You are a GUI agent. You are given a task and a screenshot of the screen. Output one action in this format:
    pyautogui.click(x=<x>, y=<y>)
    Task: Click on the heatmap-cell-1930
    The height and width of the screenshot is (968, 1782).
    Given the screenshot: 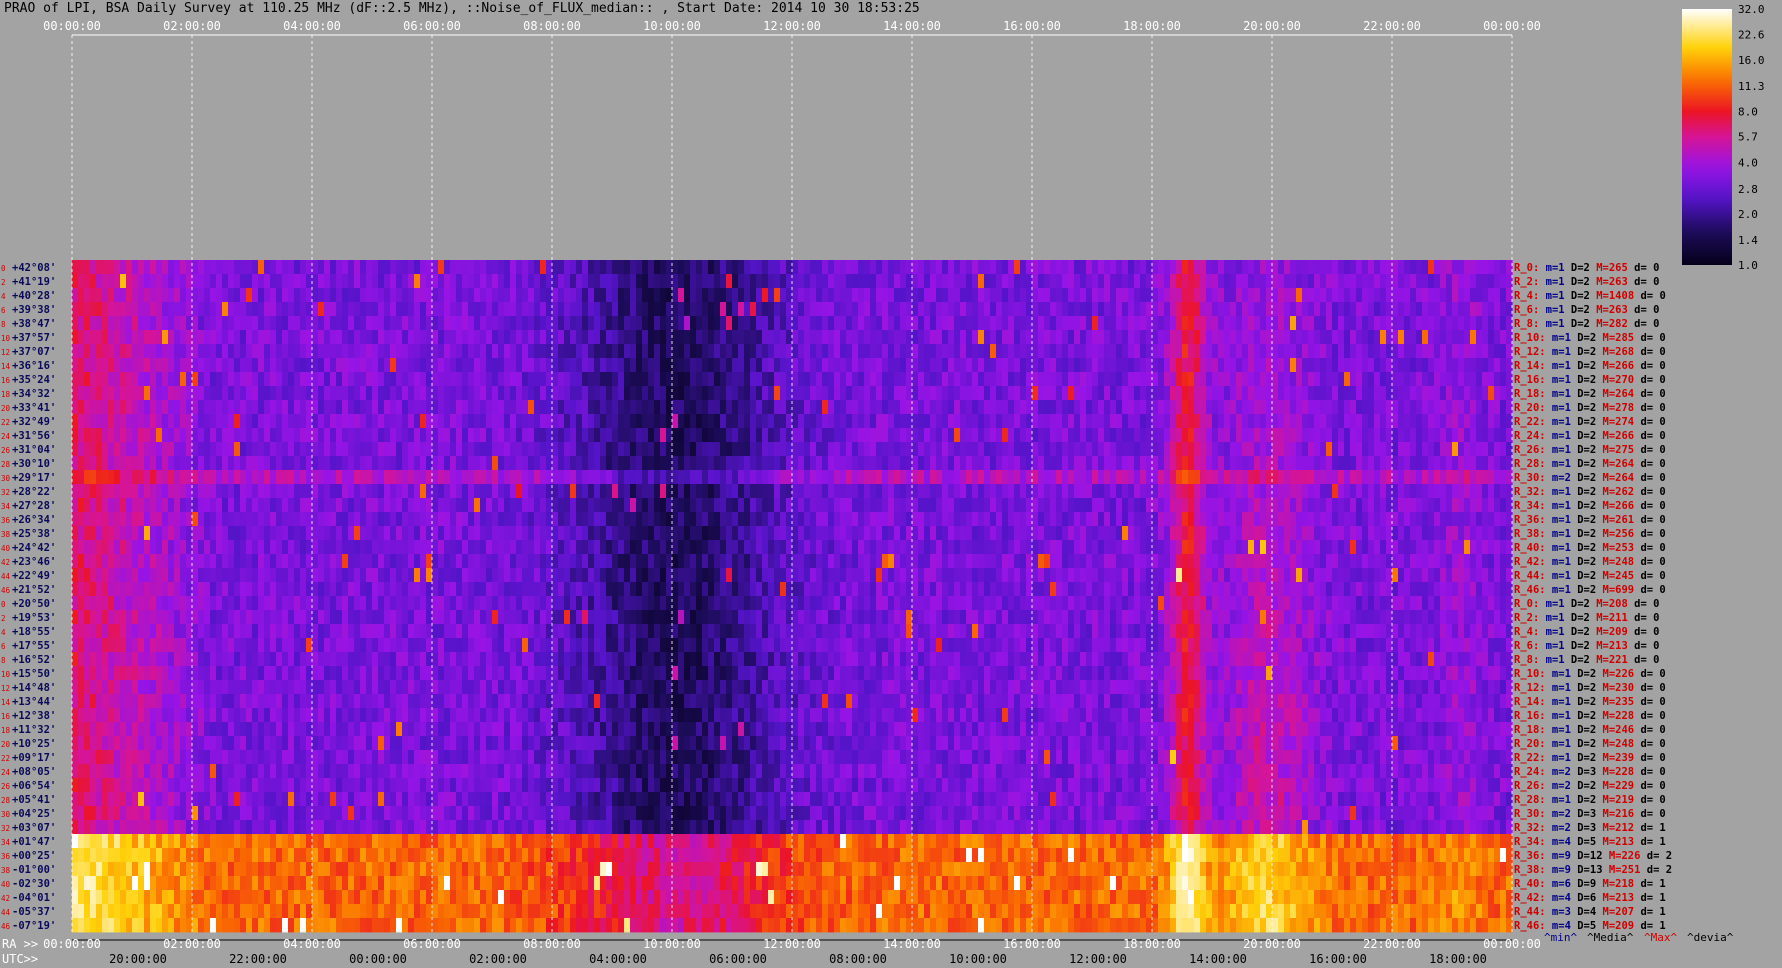 What is the action you would take?
    pyautogui.click(x=135, y=379)
    